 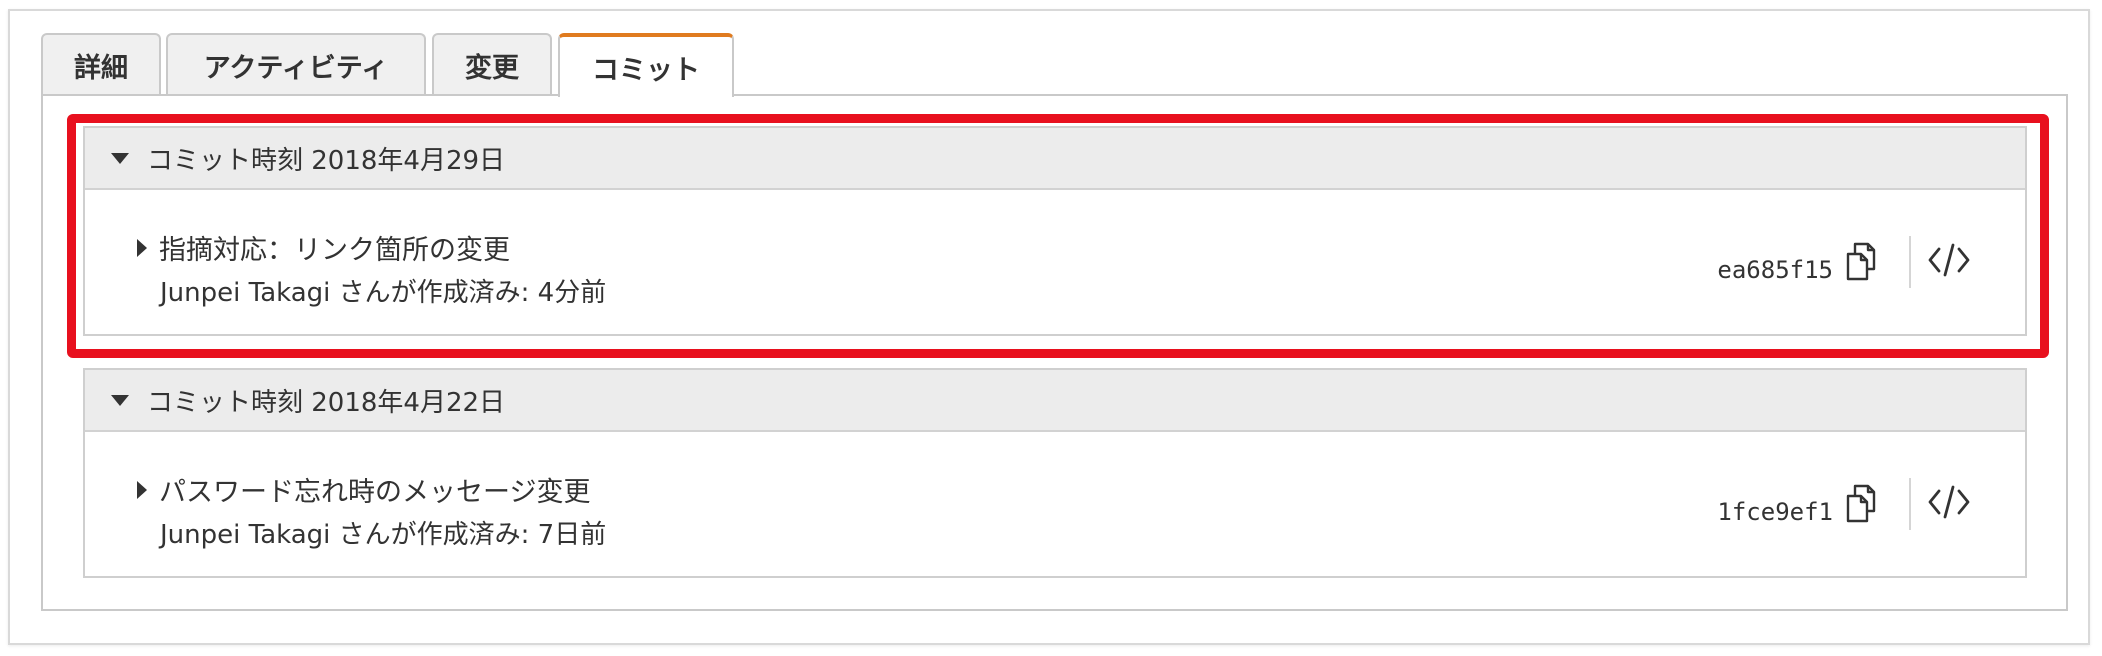 What do you see at coordinates (1775, 270) in the screenshot?
I see `commit-id: ea685f15` at bounding box center [1775, 270].